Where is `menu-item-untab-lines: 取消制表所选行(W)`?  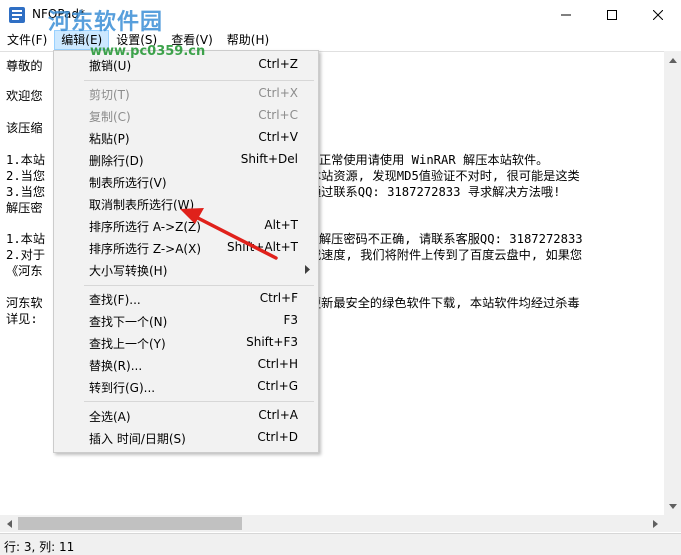 menu-item-untab-lines: 取消制表所选行(W) is located at coordinates (186, 203).